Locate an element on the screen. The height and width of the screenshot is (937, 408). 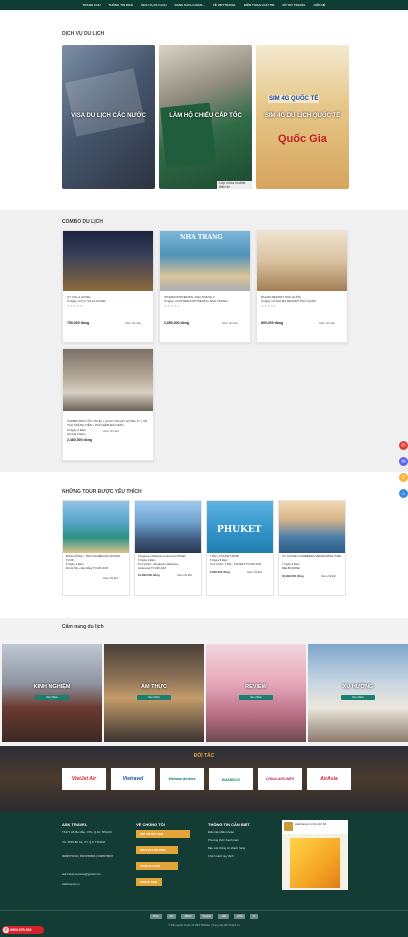
hotline-button: ✆ 0903.575.010 is located at coordinates (23, 930).